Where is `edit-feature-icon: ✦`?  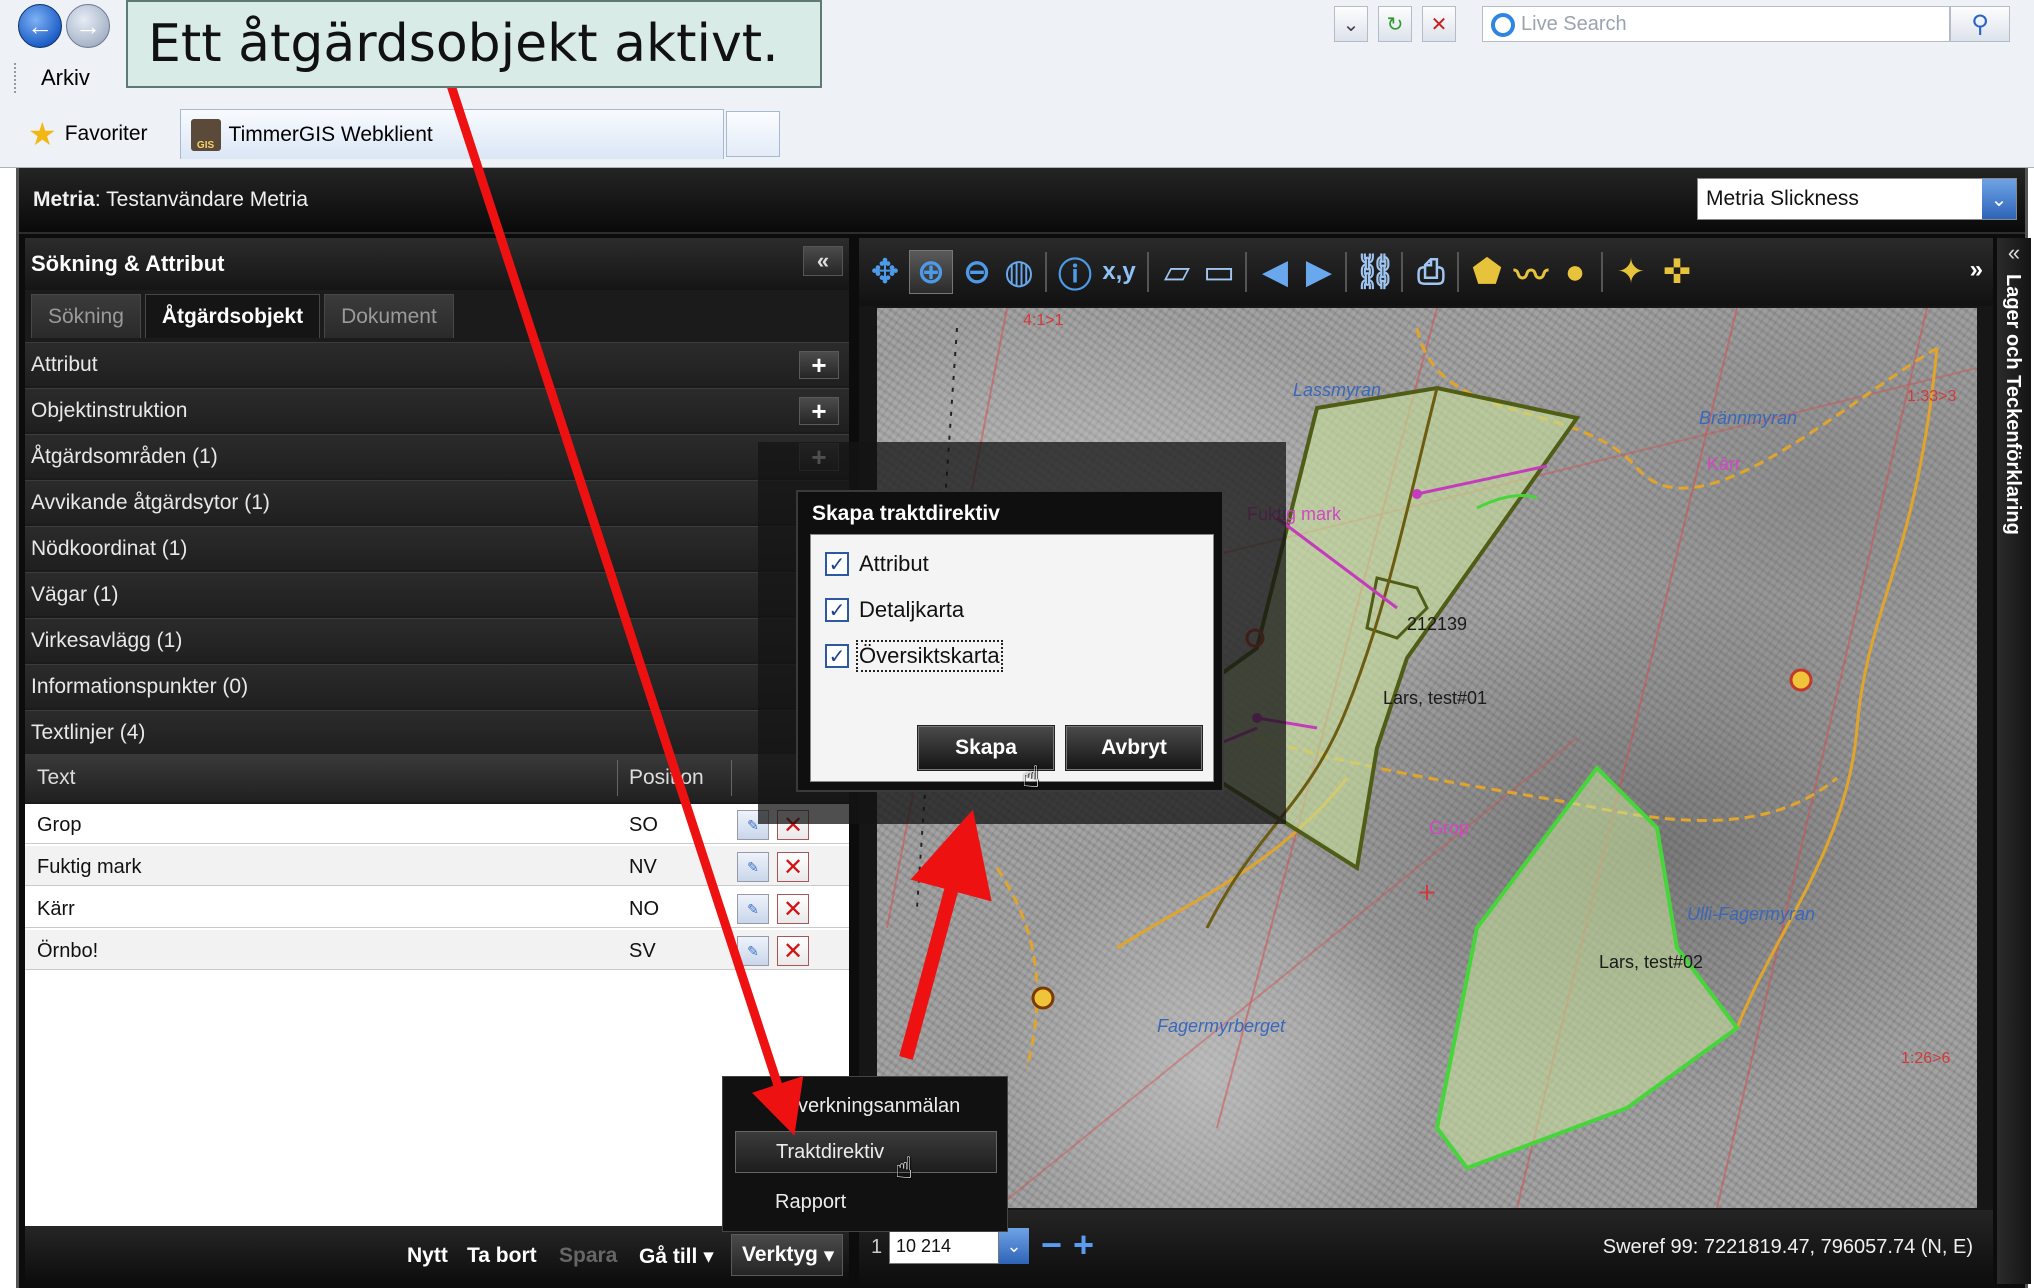
edit-feature-icon: ✦ is located at coordinates (1631, 272).